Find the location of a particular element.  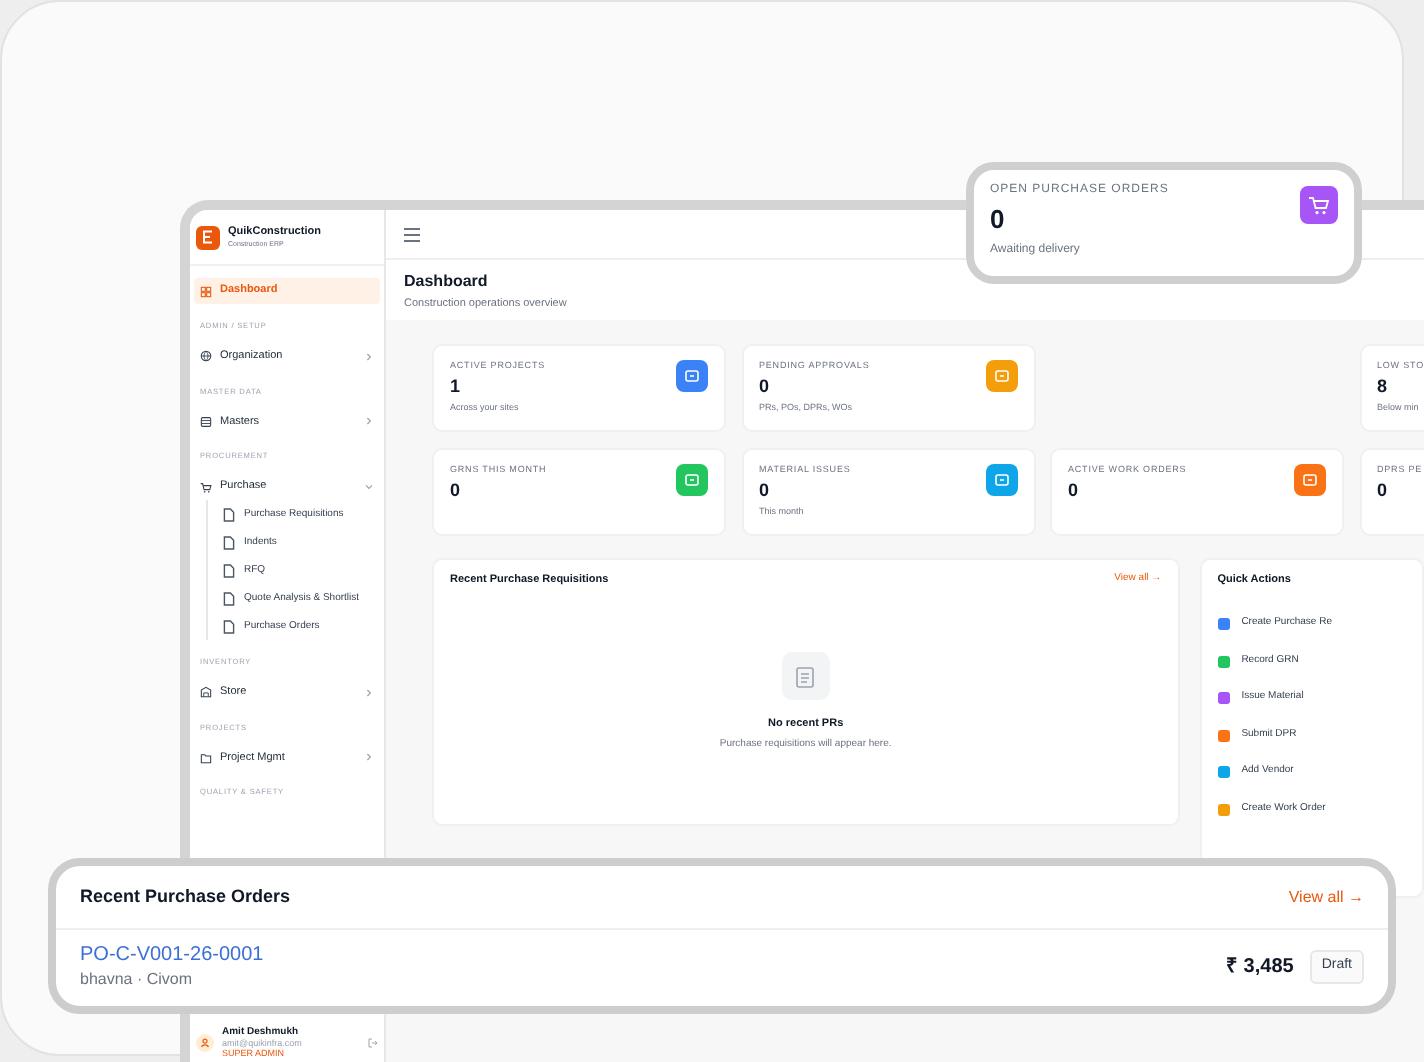

empty-state-icon is located at coordinates (805, 676).